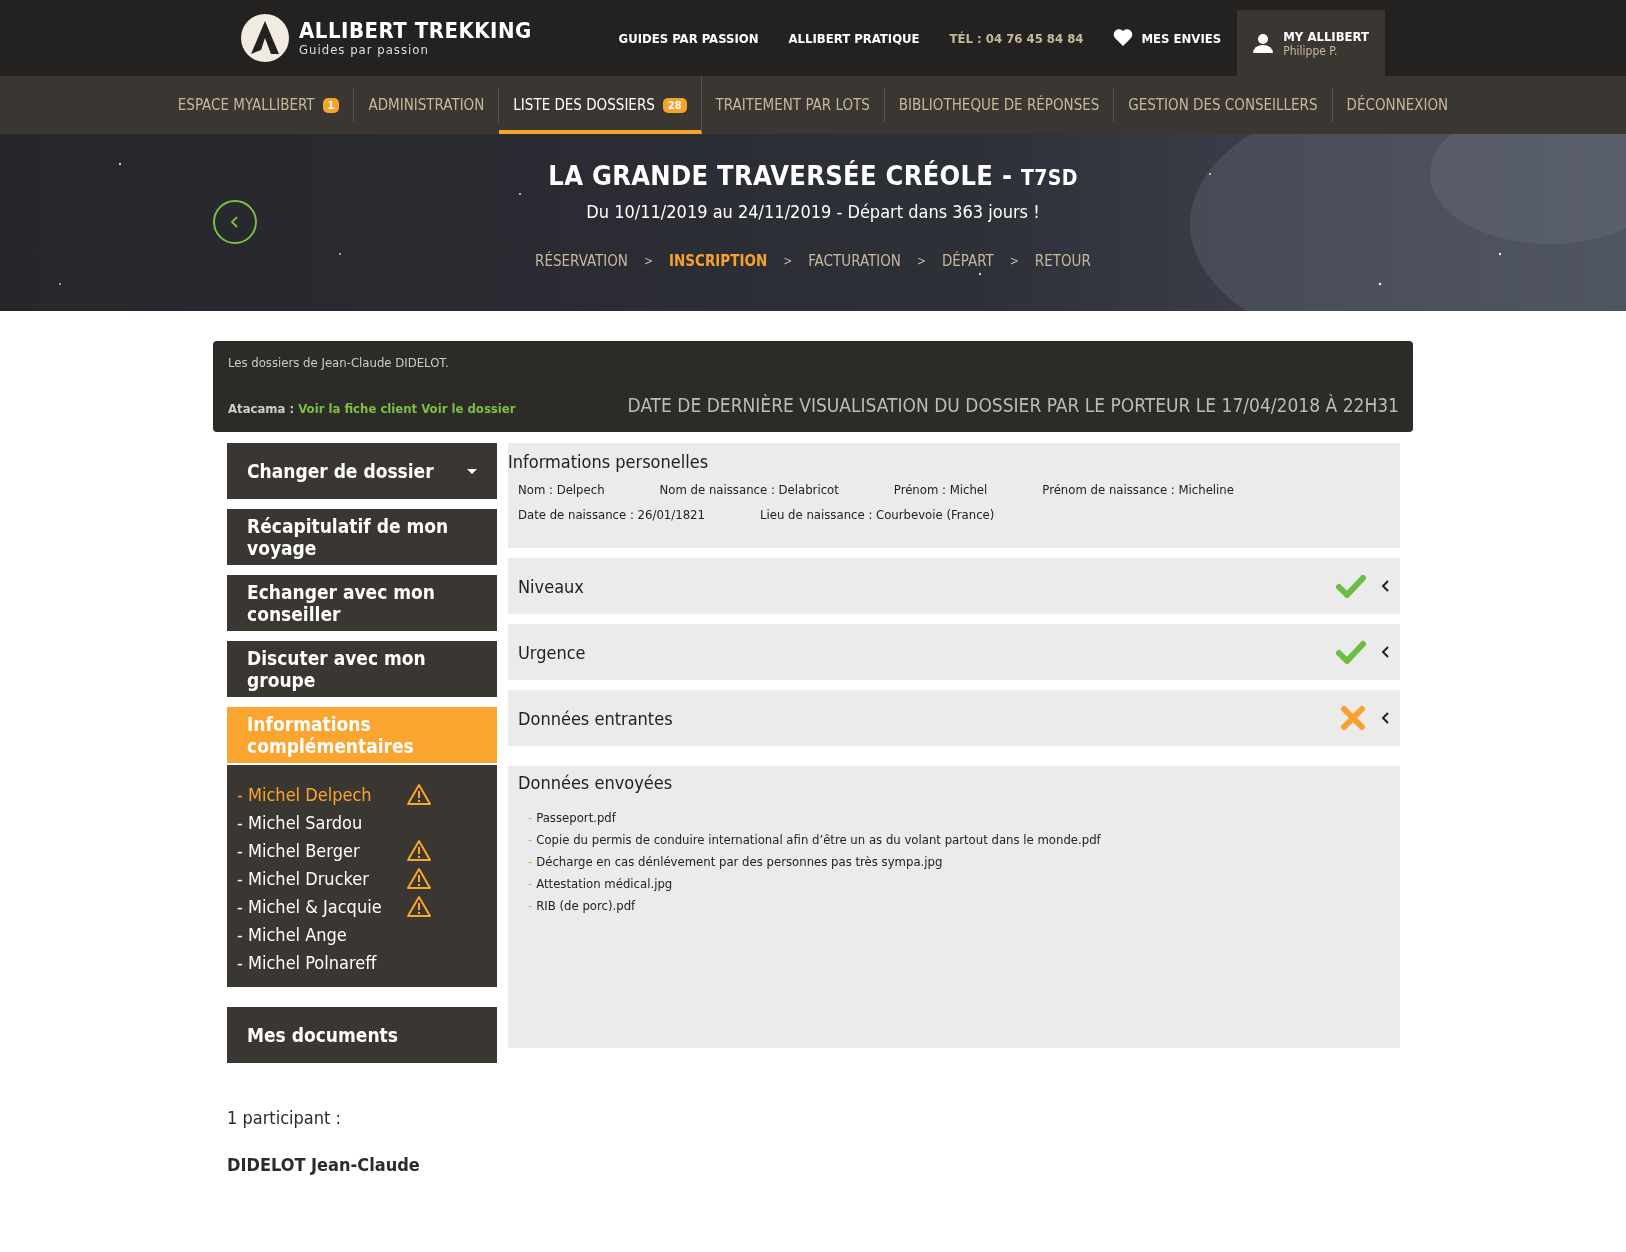 This screenshot has width=1626, height=1252. I want to click on sub-menu-item: - Michel & Jacquie, so click(322, 906).